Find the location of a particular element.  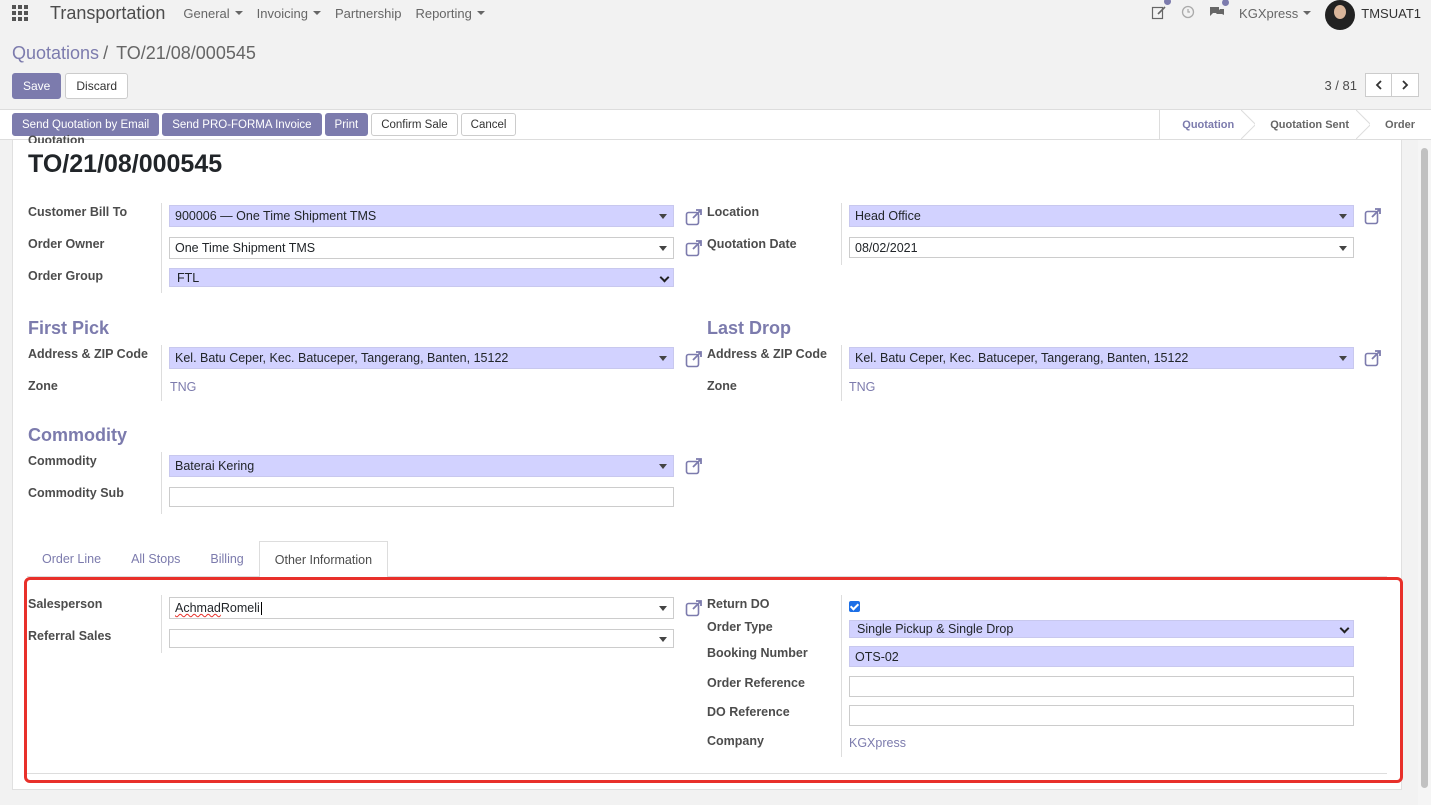

commodity-sub-field is located at coordinates (421, 497).